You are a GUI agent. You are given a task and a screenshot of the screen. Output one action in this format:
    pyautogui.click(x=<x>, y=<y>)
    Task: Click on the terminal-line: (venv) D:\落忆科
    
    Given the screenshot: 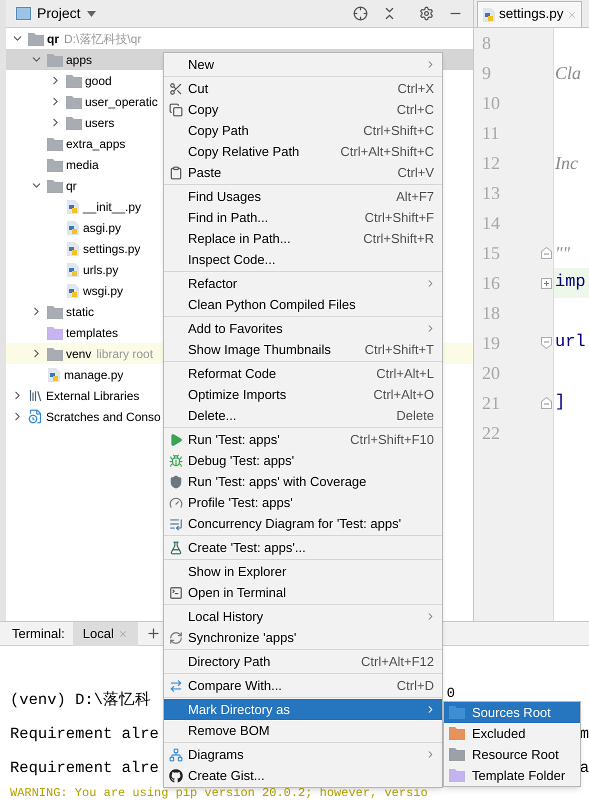 What is the action you would take?
    pyautogui.click(x=81, y=701)
    